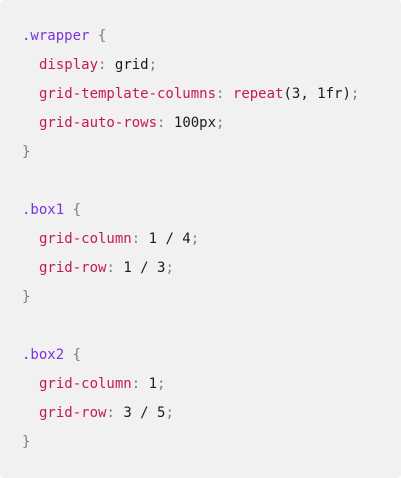 This screenshot has width=401, height=478. What do you see at coordinates (211, 384) in the screenshot?
I see `code-line: grid-column: 1;` at bounding box center [211, 384].